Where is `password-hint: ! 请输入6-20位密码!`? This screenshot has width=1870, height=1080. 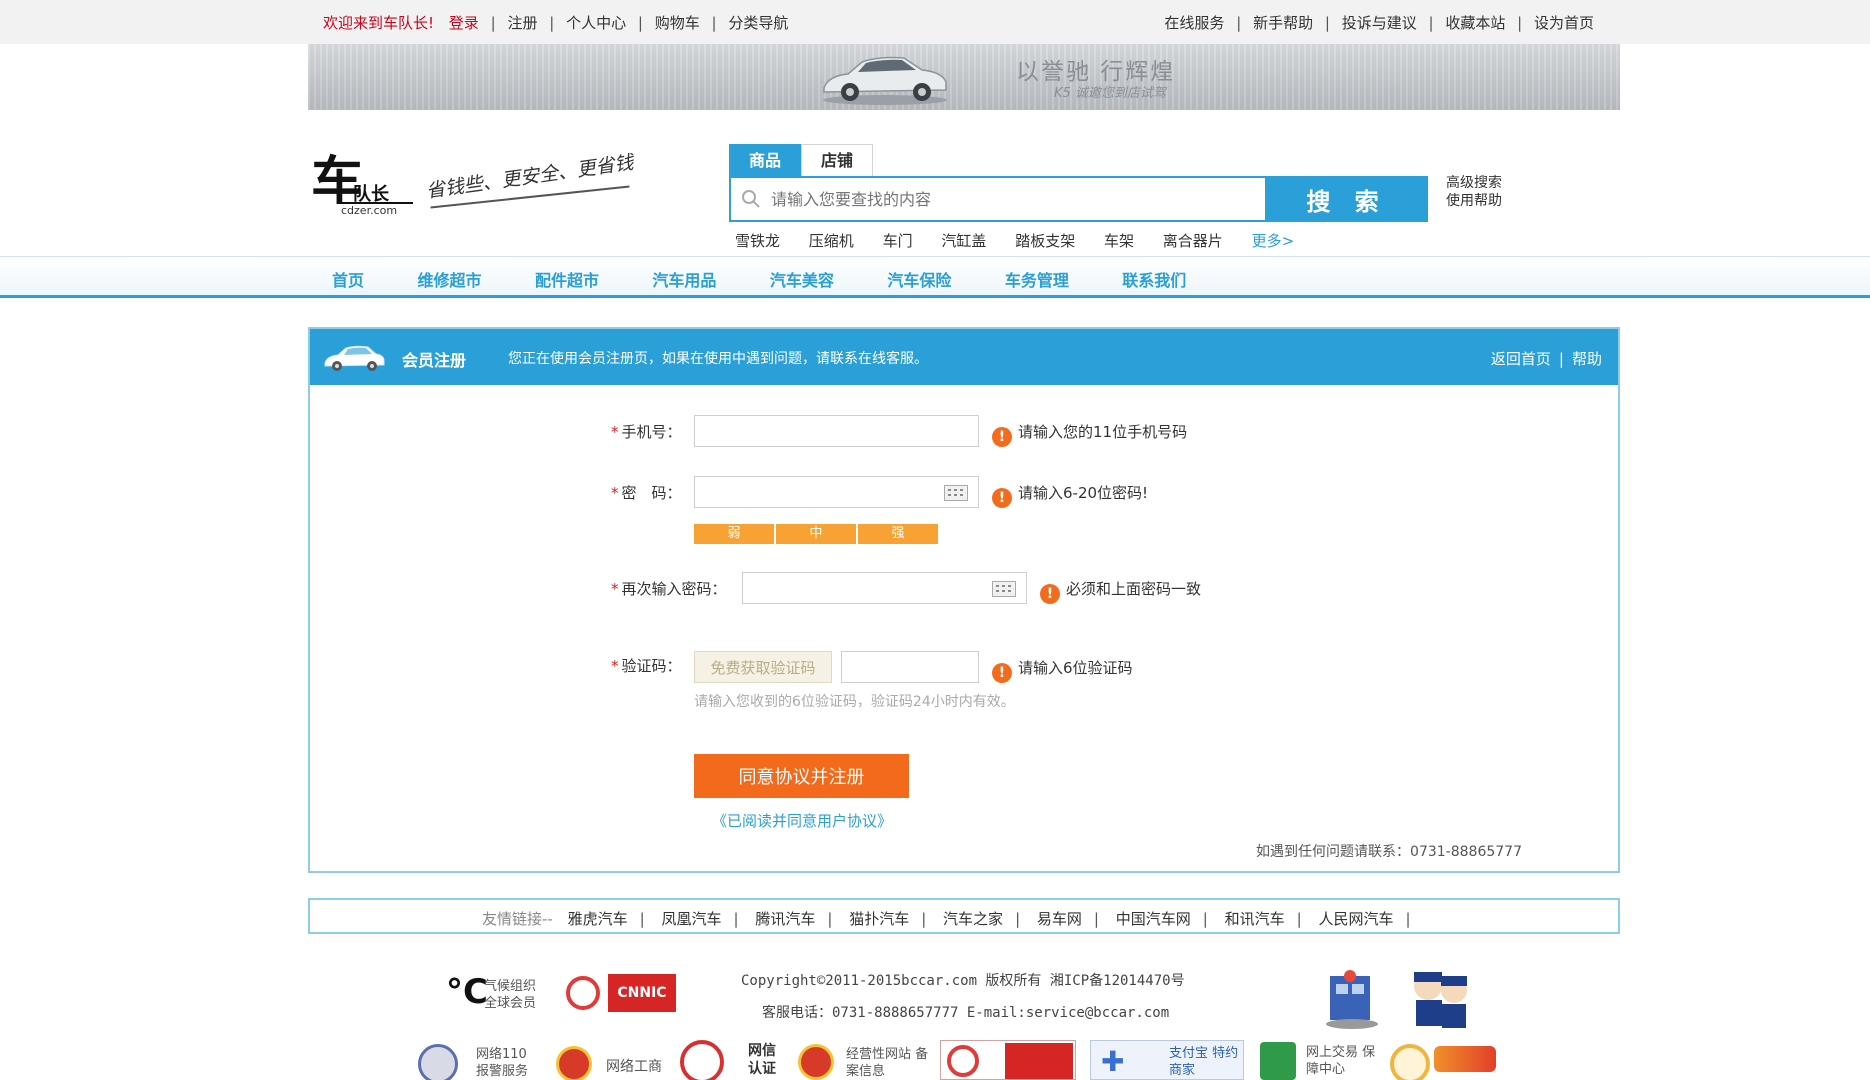 password-hint: ! 请输入6-20位密码! is located at coordinates (1070, 495).